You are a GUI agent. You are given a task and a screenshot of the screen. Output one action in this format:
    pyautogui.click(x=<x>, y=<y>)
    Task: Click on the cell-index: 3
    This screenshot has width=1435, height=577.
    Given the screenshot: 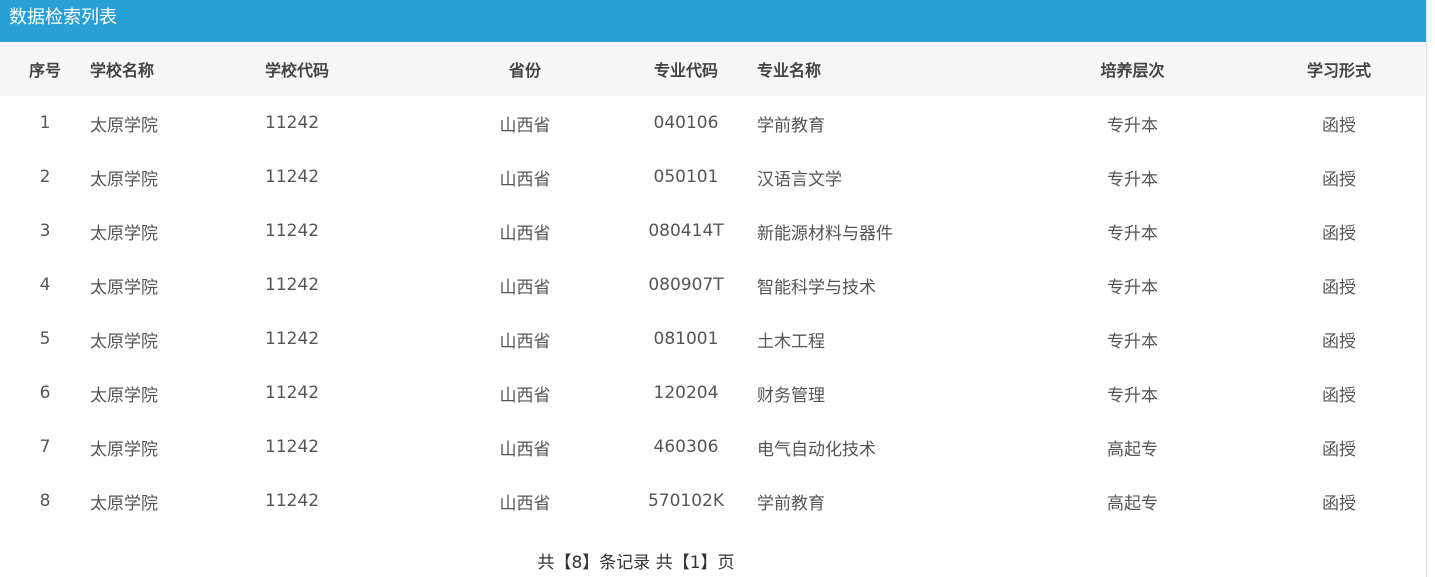 What is the action you would take?
    pyautogui.click(x=45, y=231)
    